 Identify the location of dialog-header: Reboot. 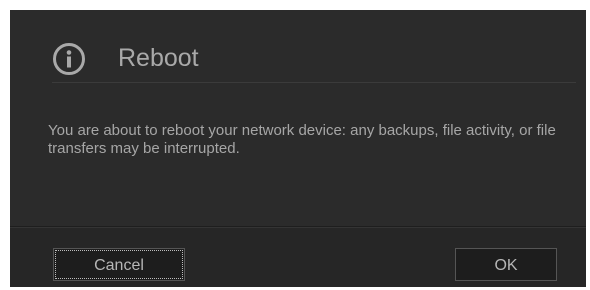
(314, 59).